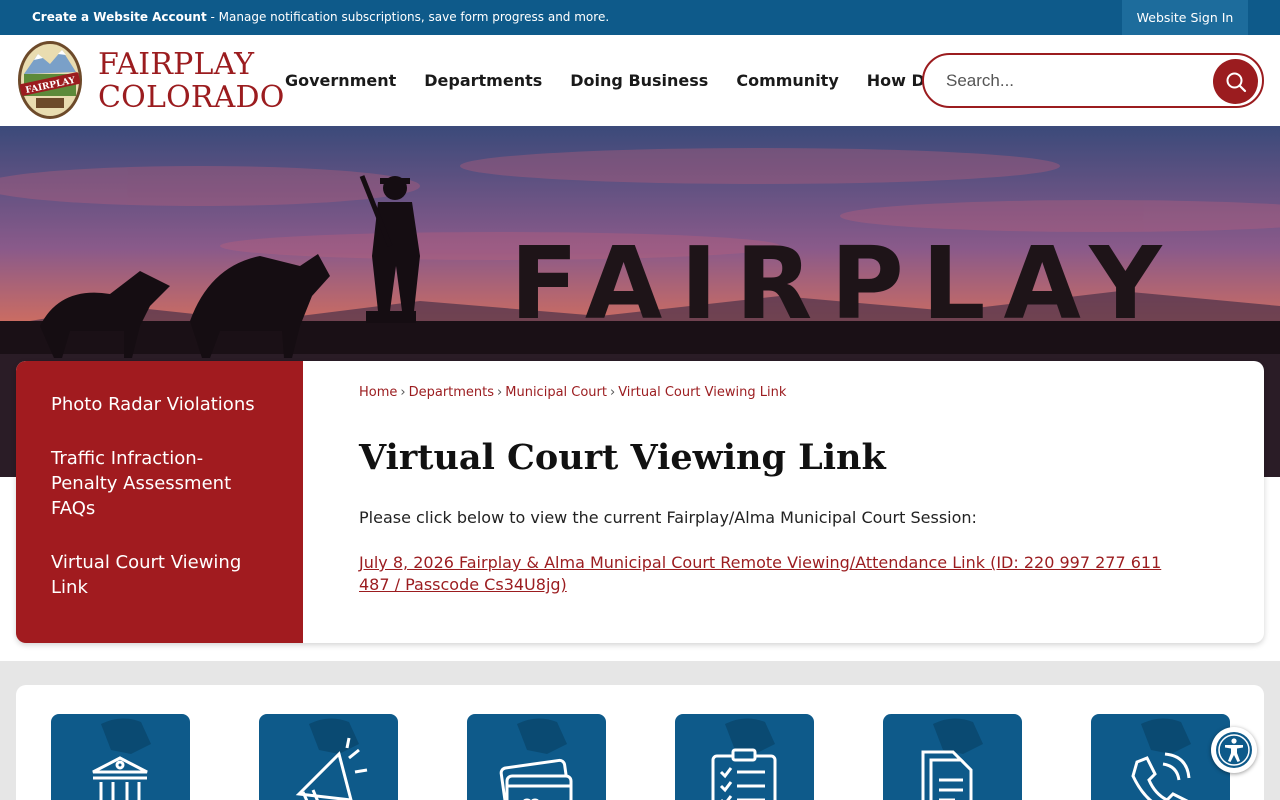  I want to click on search-input, so click(1071, 81).